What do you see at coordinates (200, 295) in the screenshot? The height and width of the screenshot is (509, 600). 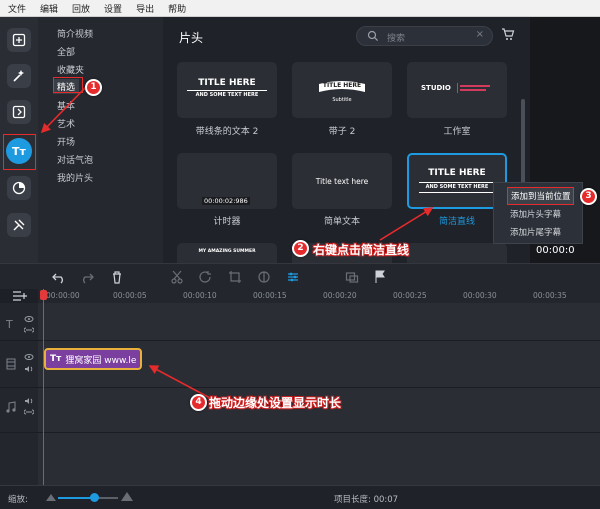 I see `ruler-tick: 00:00:10` at bounding box center [200, 295].